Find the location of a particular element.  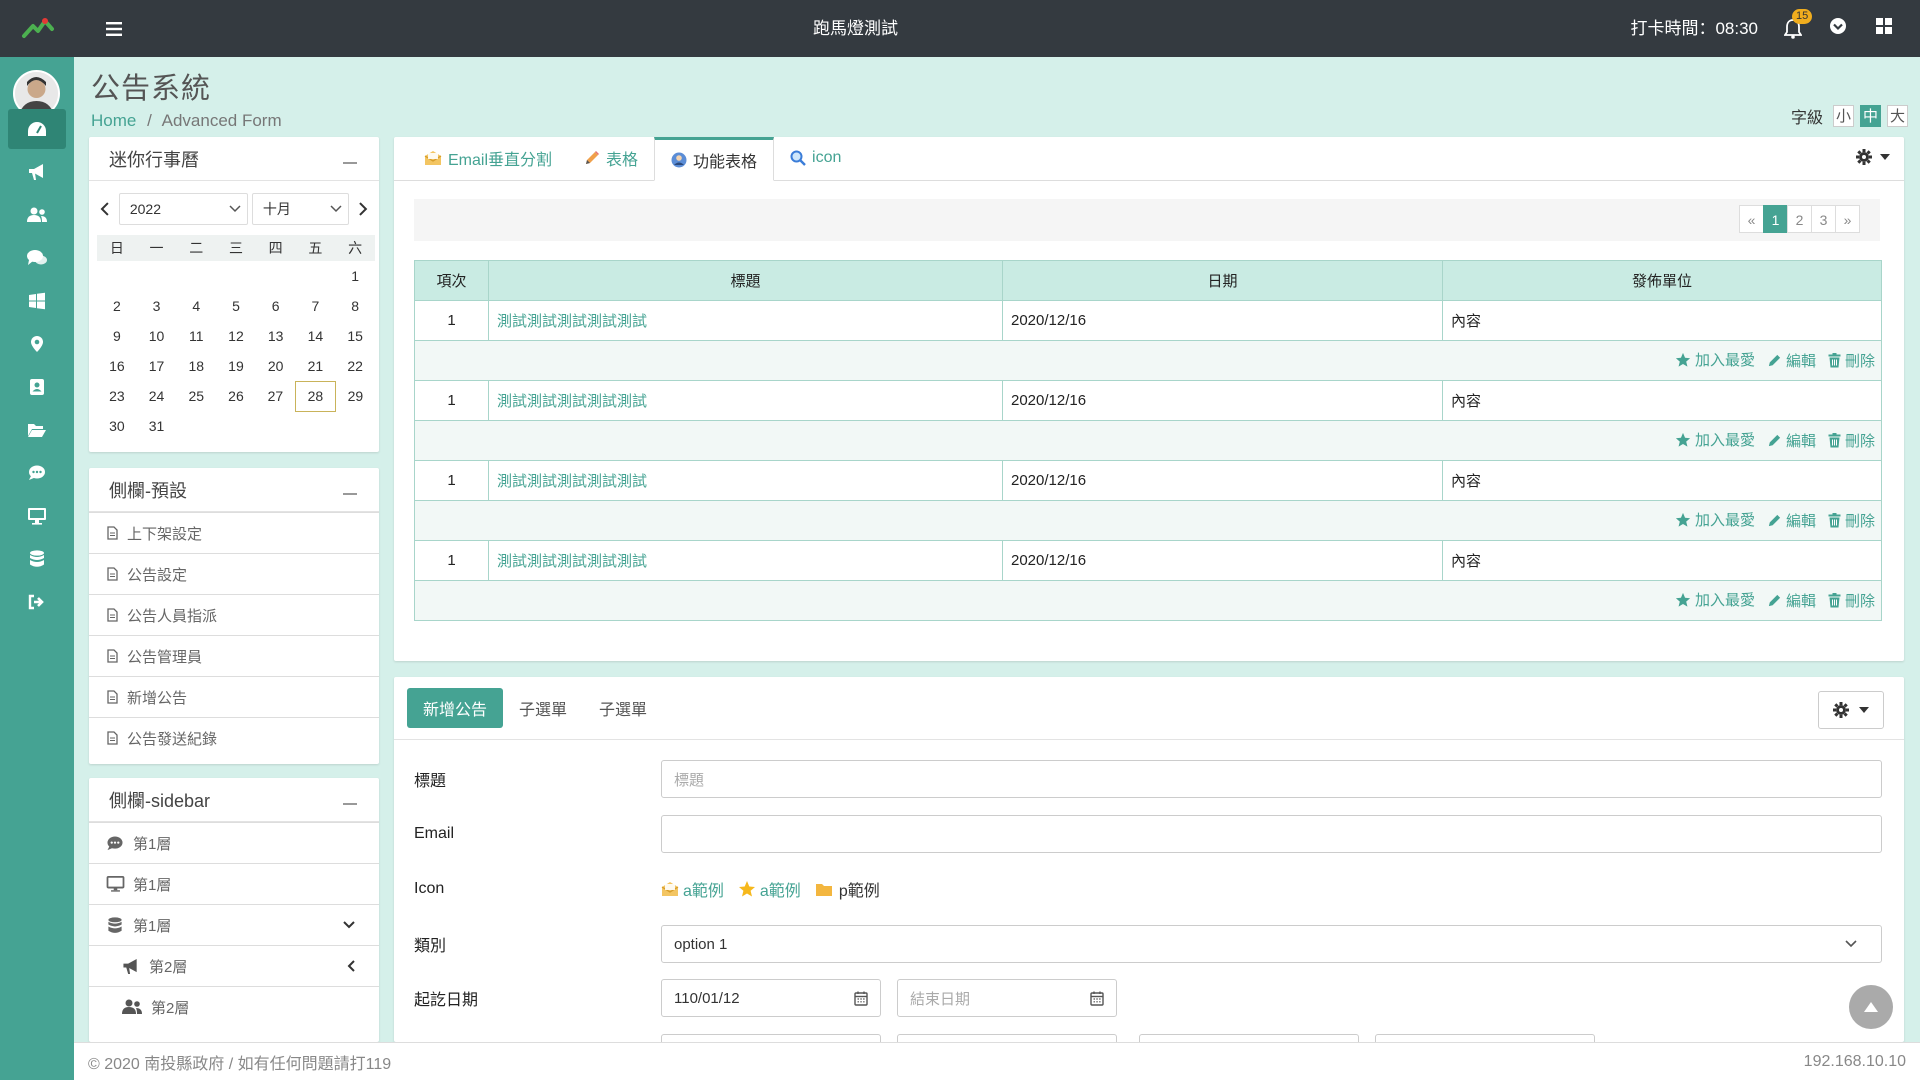

calendar-day: 11 is located at coordinates (196, 336).